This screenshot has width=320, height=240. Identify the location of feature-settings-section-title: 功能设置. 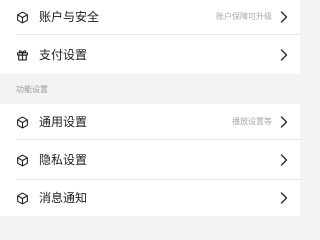
(32, 89).